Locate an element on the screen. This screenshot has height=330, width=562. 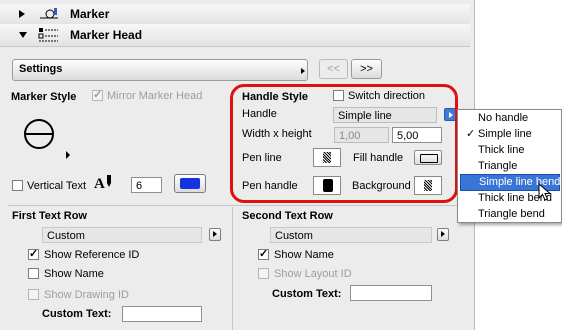
settings-label: Settings is located at coordinates (41, 69).